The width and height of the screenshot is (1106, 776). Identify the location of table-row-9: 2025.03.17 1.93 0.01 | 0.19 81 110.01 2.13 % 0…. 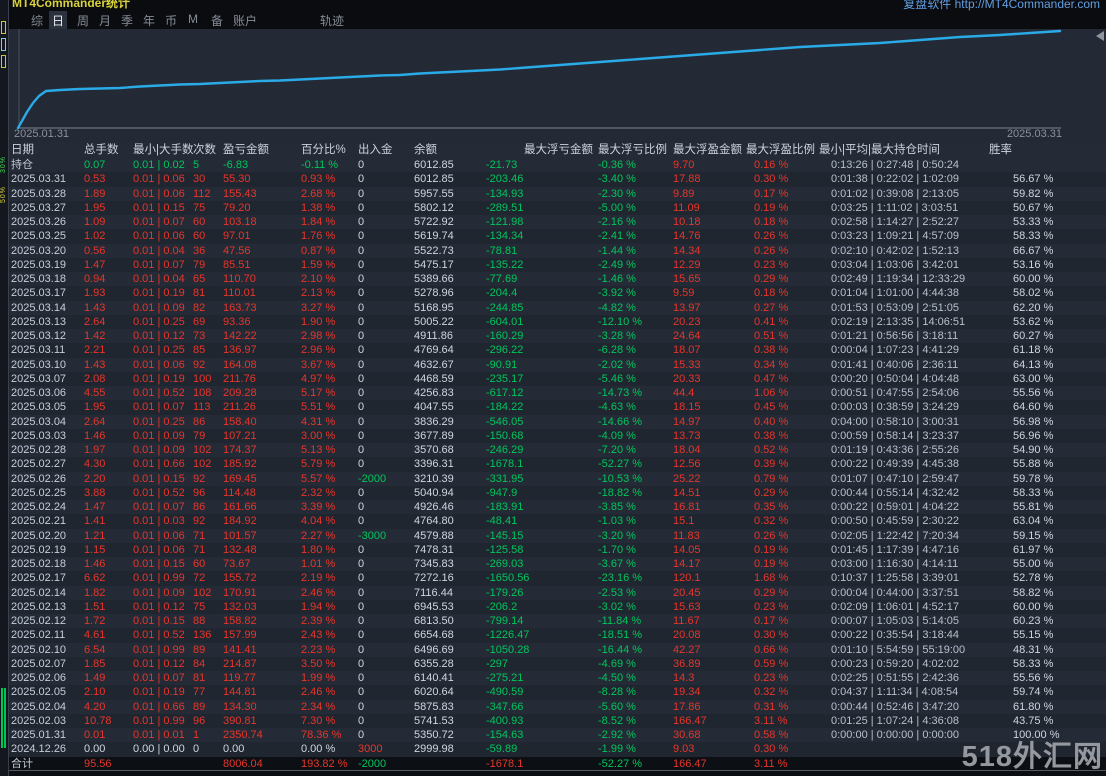
(557, 293).